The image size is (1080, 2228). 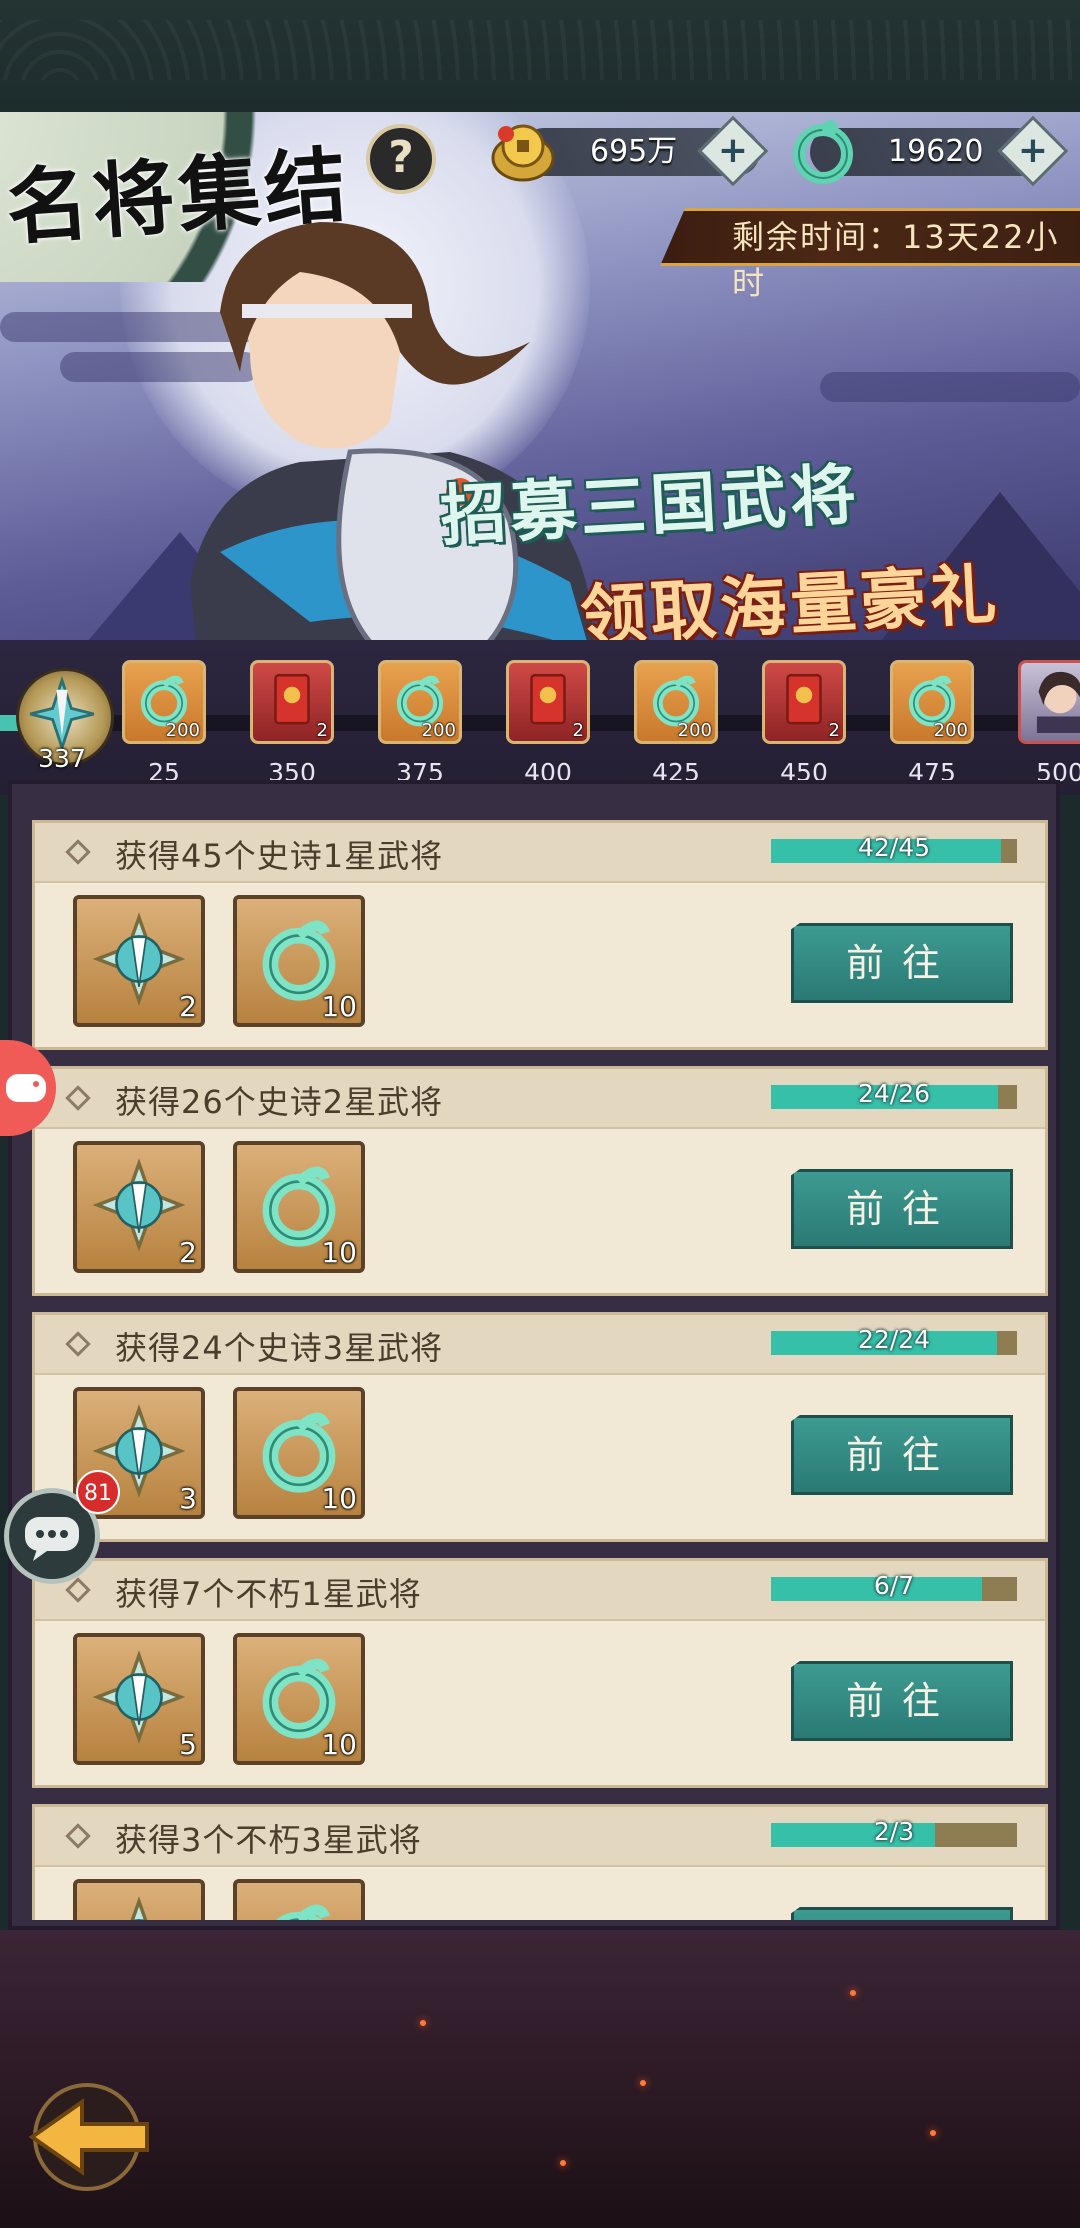 I want to click on task-header: 获得26个史诗2星武将 24/26, so click(x=540, y=1099).